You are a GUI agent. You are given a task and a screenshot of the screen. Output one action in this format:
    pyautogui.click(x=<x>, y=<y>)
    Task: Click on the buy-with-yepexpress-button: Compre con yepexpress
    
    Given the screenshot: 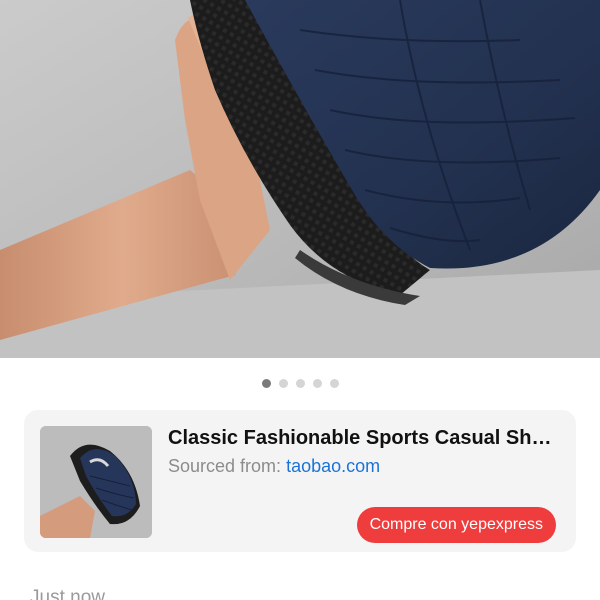 What is the action you would take?
    pyautogui.click(x=456, y=525)
    